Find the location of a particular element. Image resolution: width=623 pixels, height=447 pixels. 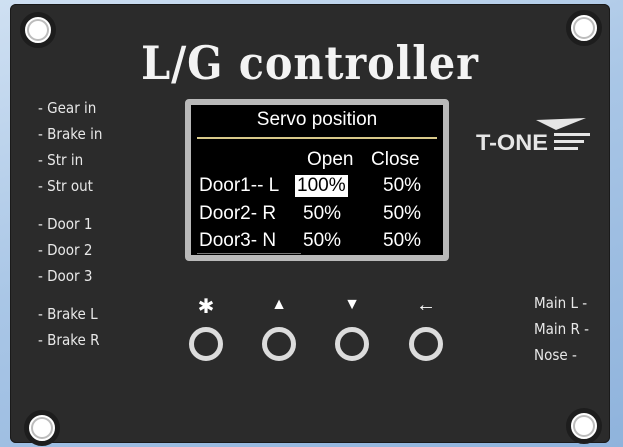

pin-label-gear-in: - Gear in is located at coordinates (67, 108).